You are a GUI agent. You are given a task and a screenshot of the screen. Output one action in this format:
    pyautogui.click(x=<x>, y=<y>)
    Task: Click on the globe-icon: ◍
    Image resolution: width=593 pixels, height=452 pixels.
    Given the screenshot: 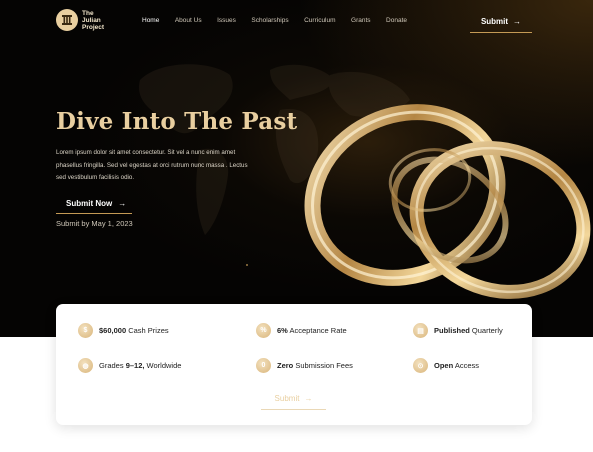 What is the action you would take?
    pyautogui.click(x=85, y=365)
    